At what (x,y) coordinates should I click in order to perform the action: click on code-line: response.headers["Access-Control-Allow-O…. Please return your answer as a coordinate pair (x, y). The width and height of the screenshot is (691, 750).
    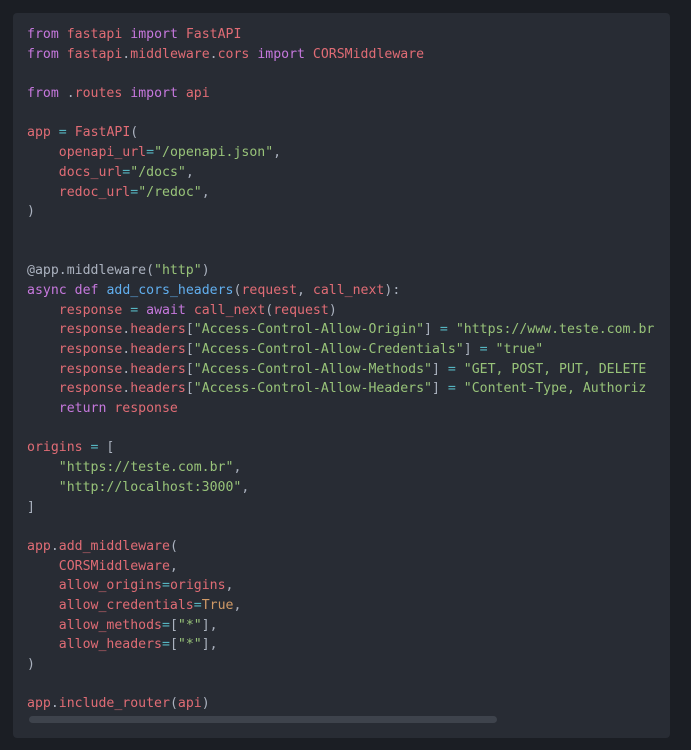
    Looking at the image, I should click on (341, 330).